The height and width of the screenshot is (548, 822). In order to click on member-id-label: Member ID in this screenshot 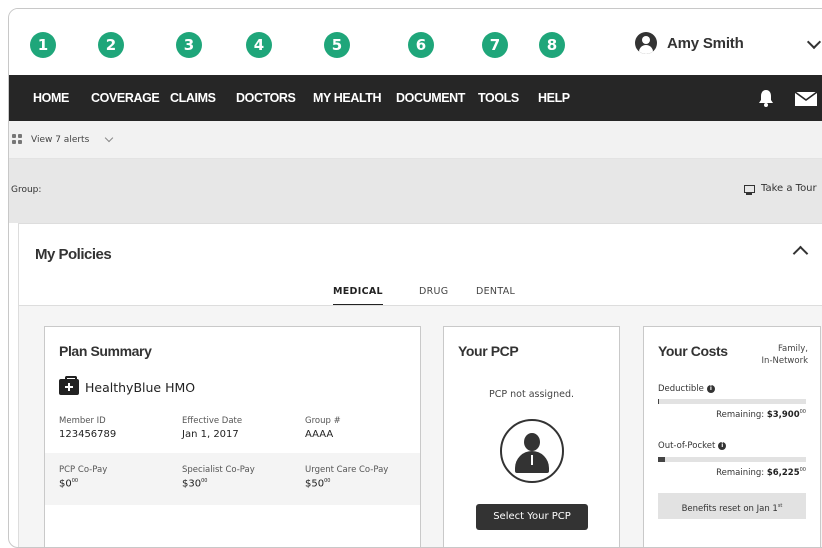, I will do `click(82, 421)`.